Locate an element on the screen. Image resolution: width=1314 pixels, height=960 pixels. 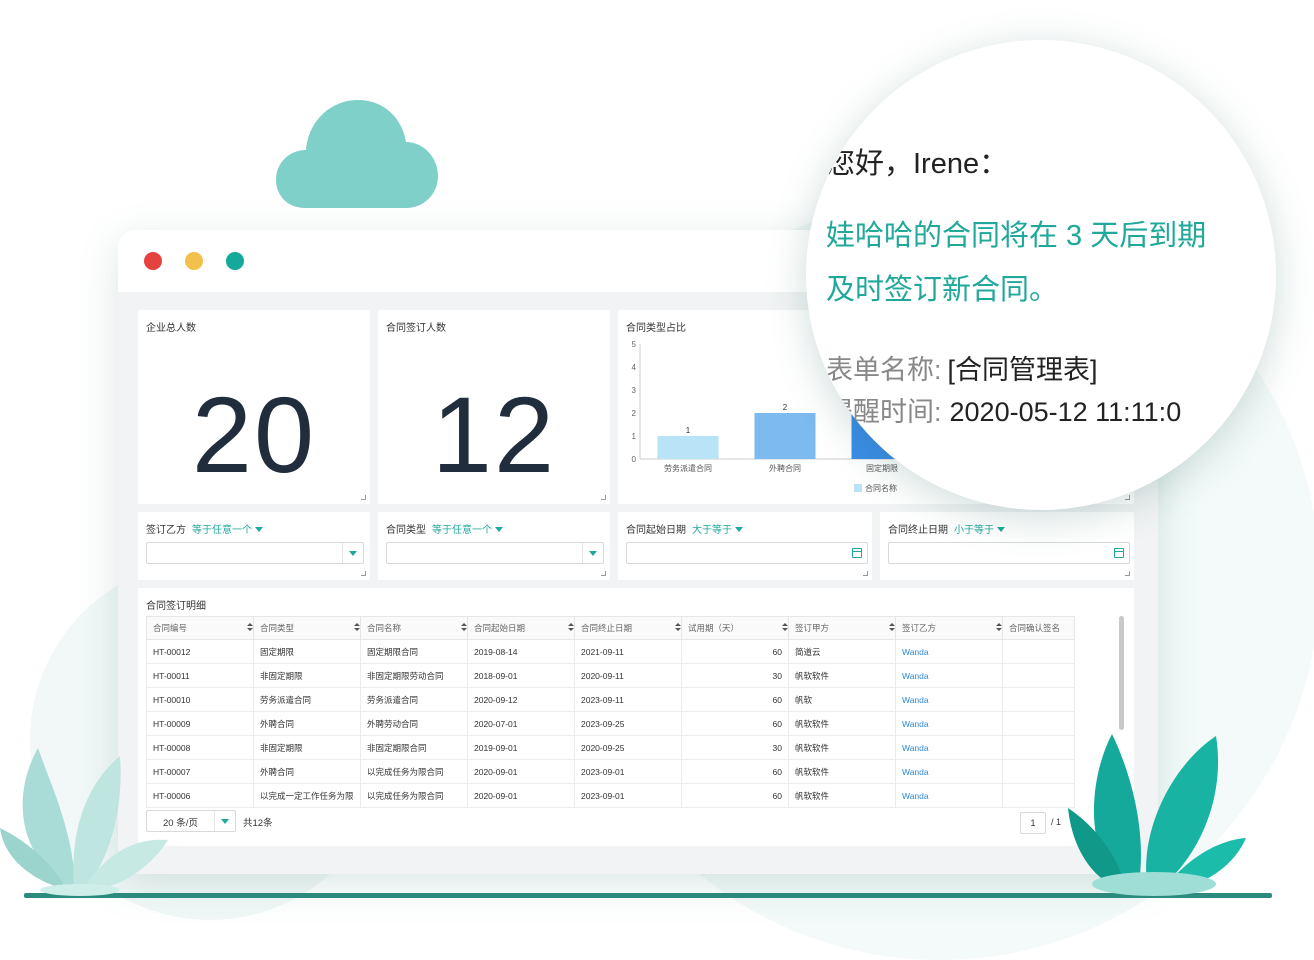
table-cell: 2020-07-01 is located at coordinates (521, 723).